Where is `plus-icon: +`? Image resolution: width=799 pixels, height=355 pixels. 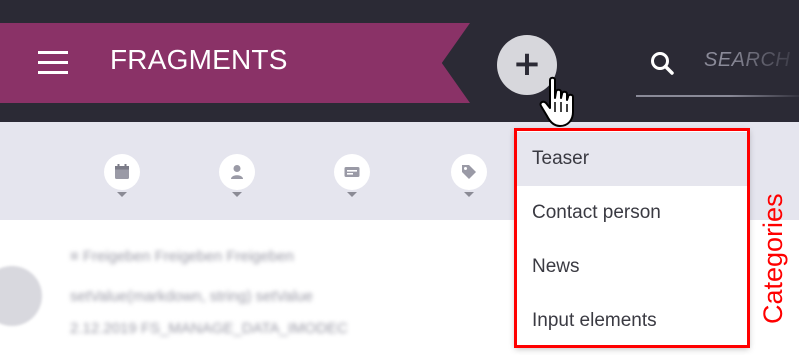 plus-icon: + is located at coordinates (527, 64).